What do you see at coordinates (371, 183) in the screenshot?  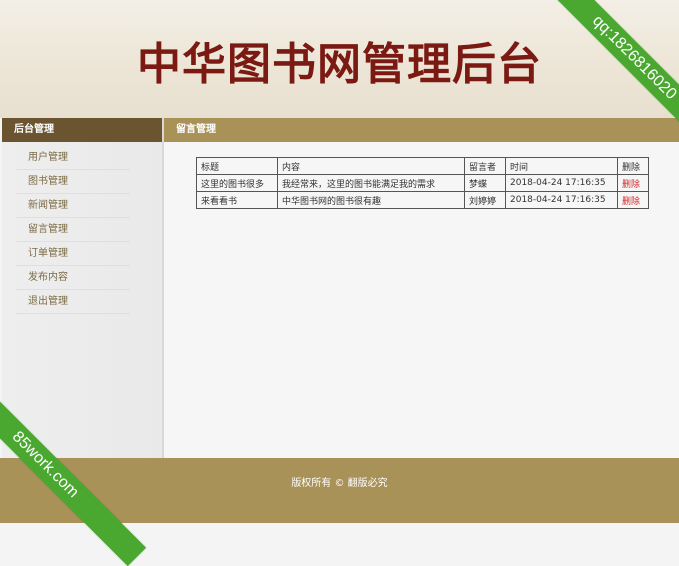 I see `cell-content: 我经常来，这里的图书能满足我的需求` at bounding box center [371, 183].